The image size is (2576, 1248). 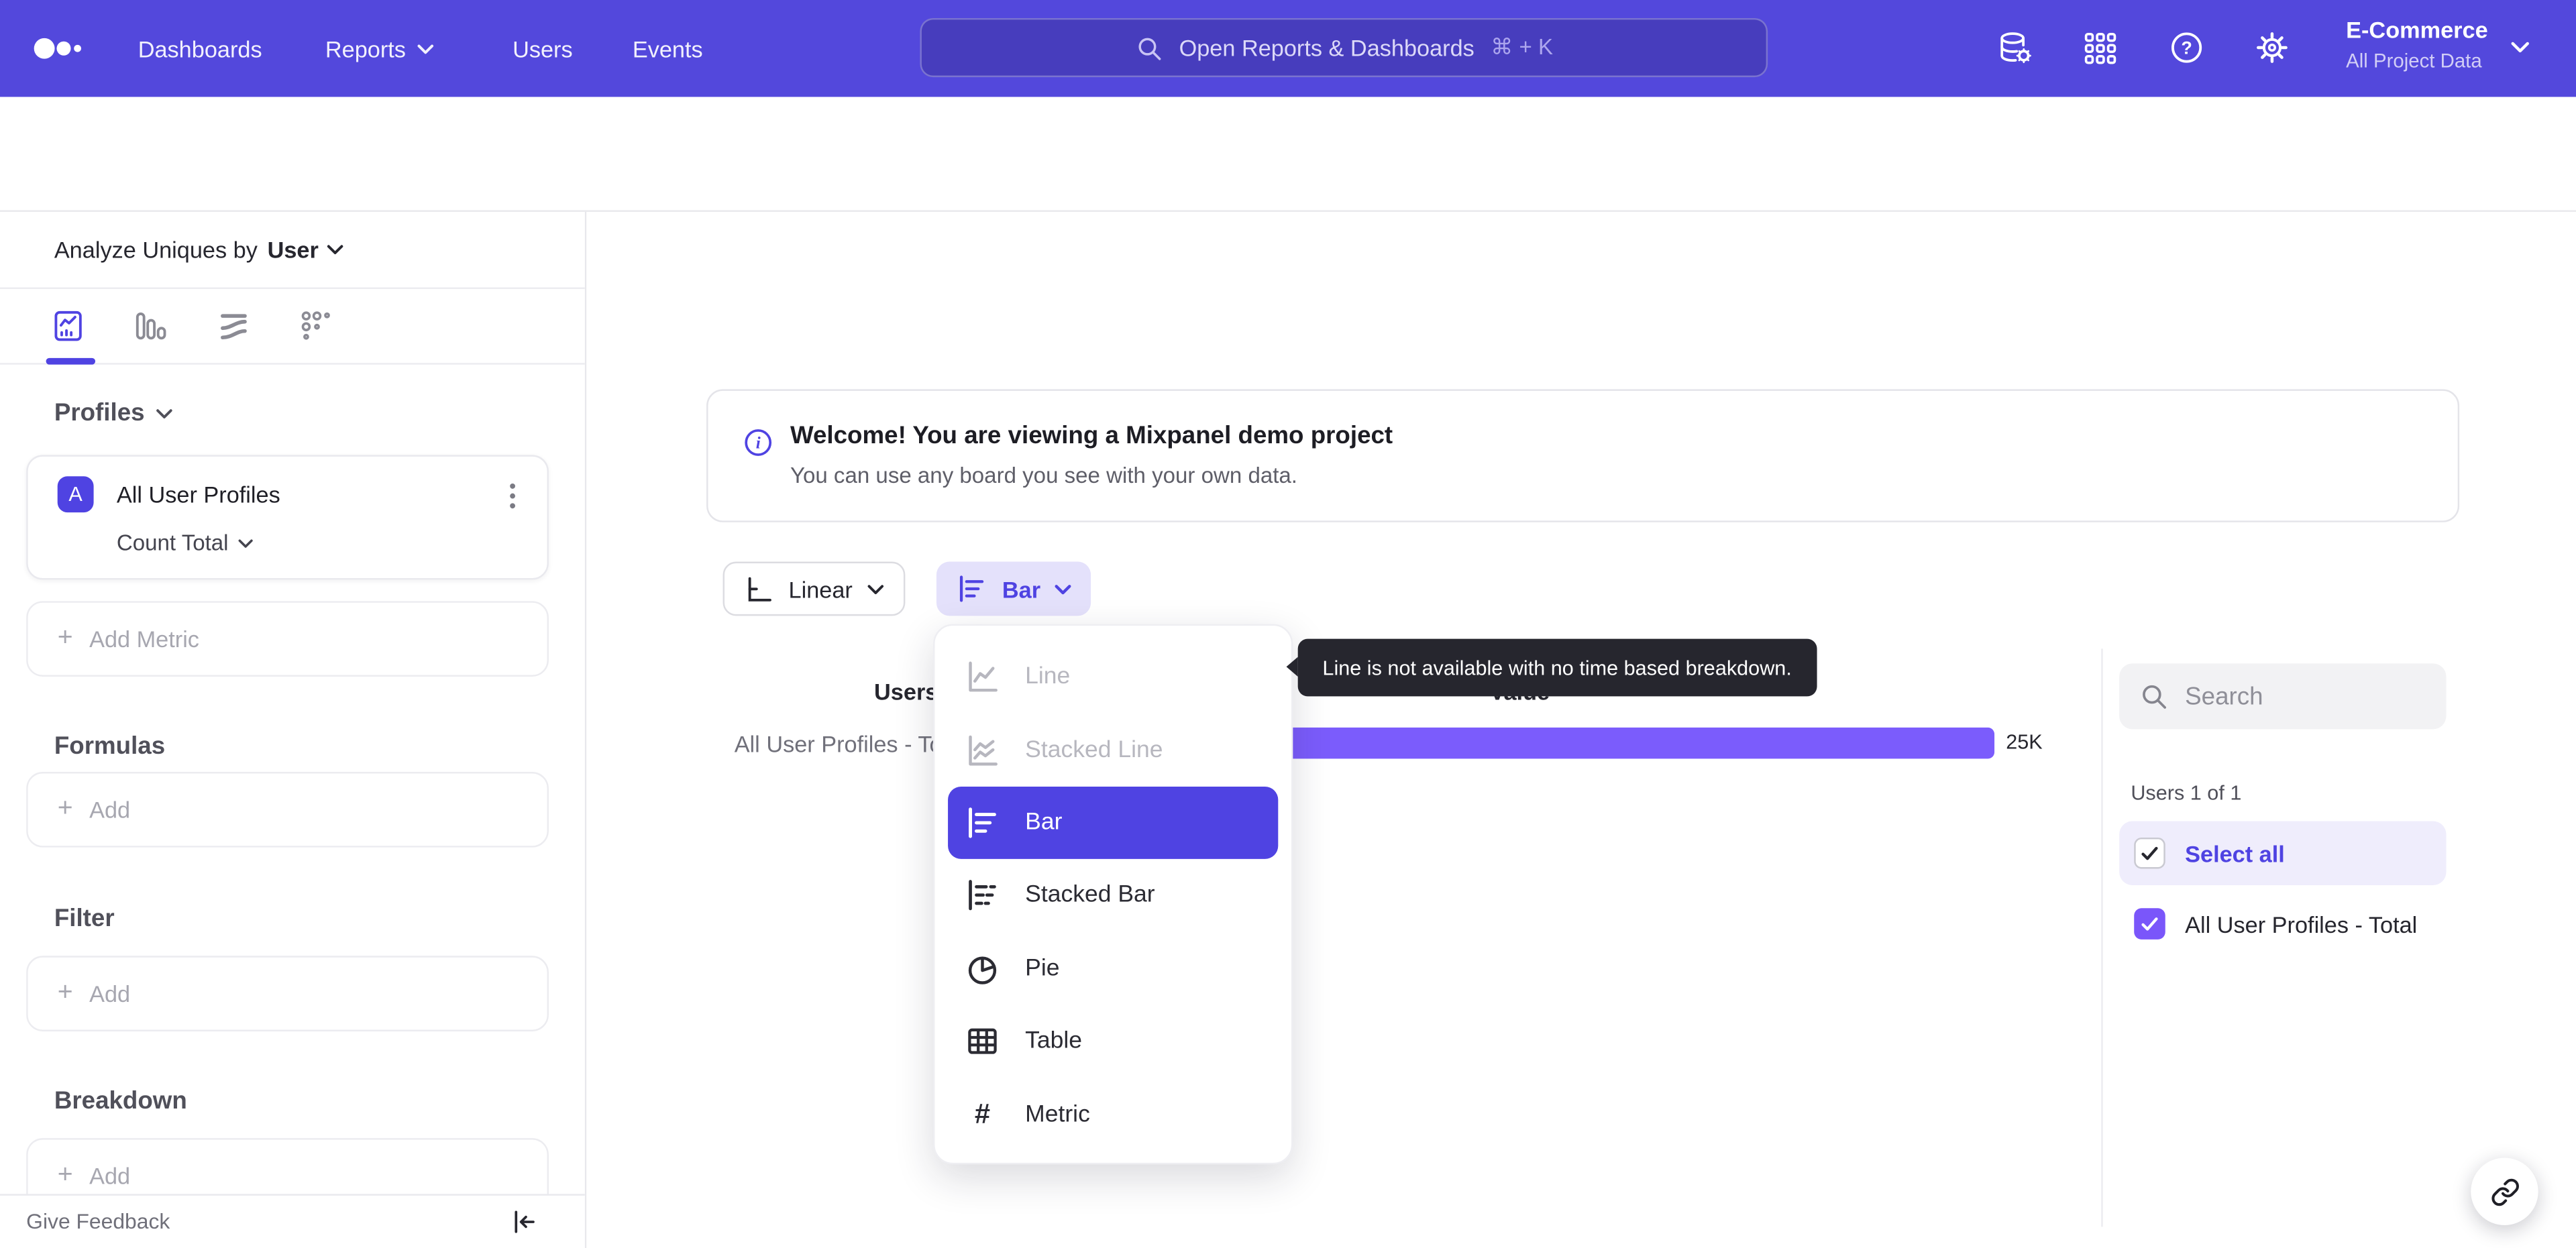 I want to click on select-all-label: Select all, so click(x=2235, y=853).